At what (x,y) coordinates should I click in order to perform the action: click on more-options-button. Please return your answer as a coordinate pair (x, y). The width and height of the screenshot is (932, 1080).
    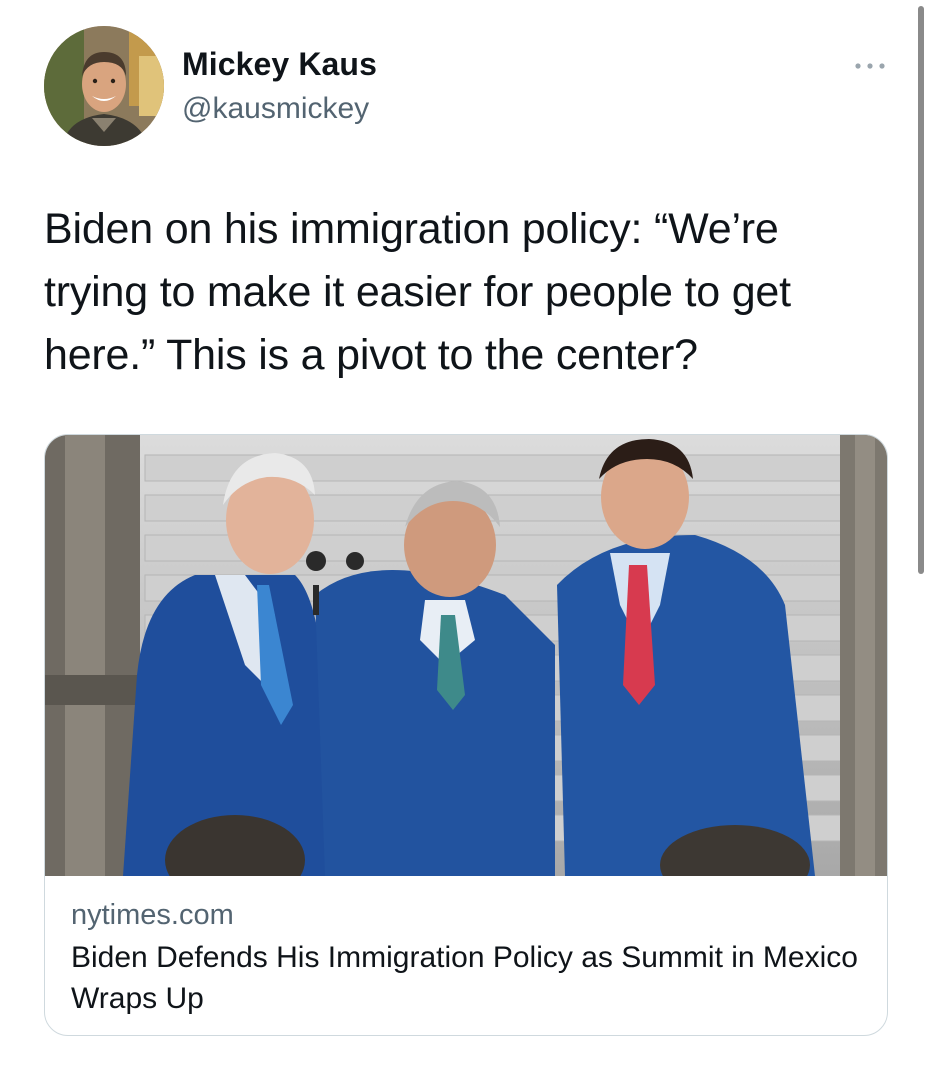
    Looking at the image, I should click on (870, 66).